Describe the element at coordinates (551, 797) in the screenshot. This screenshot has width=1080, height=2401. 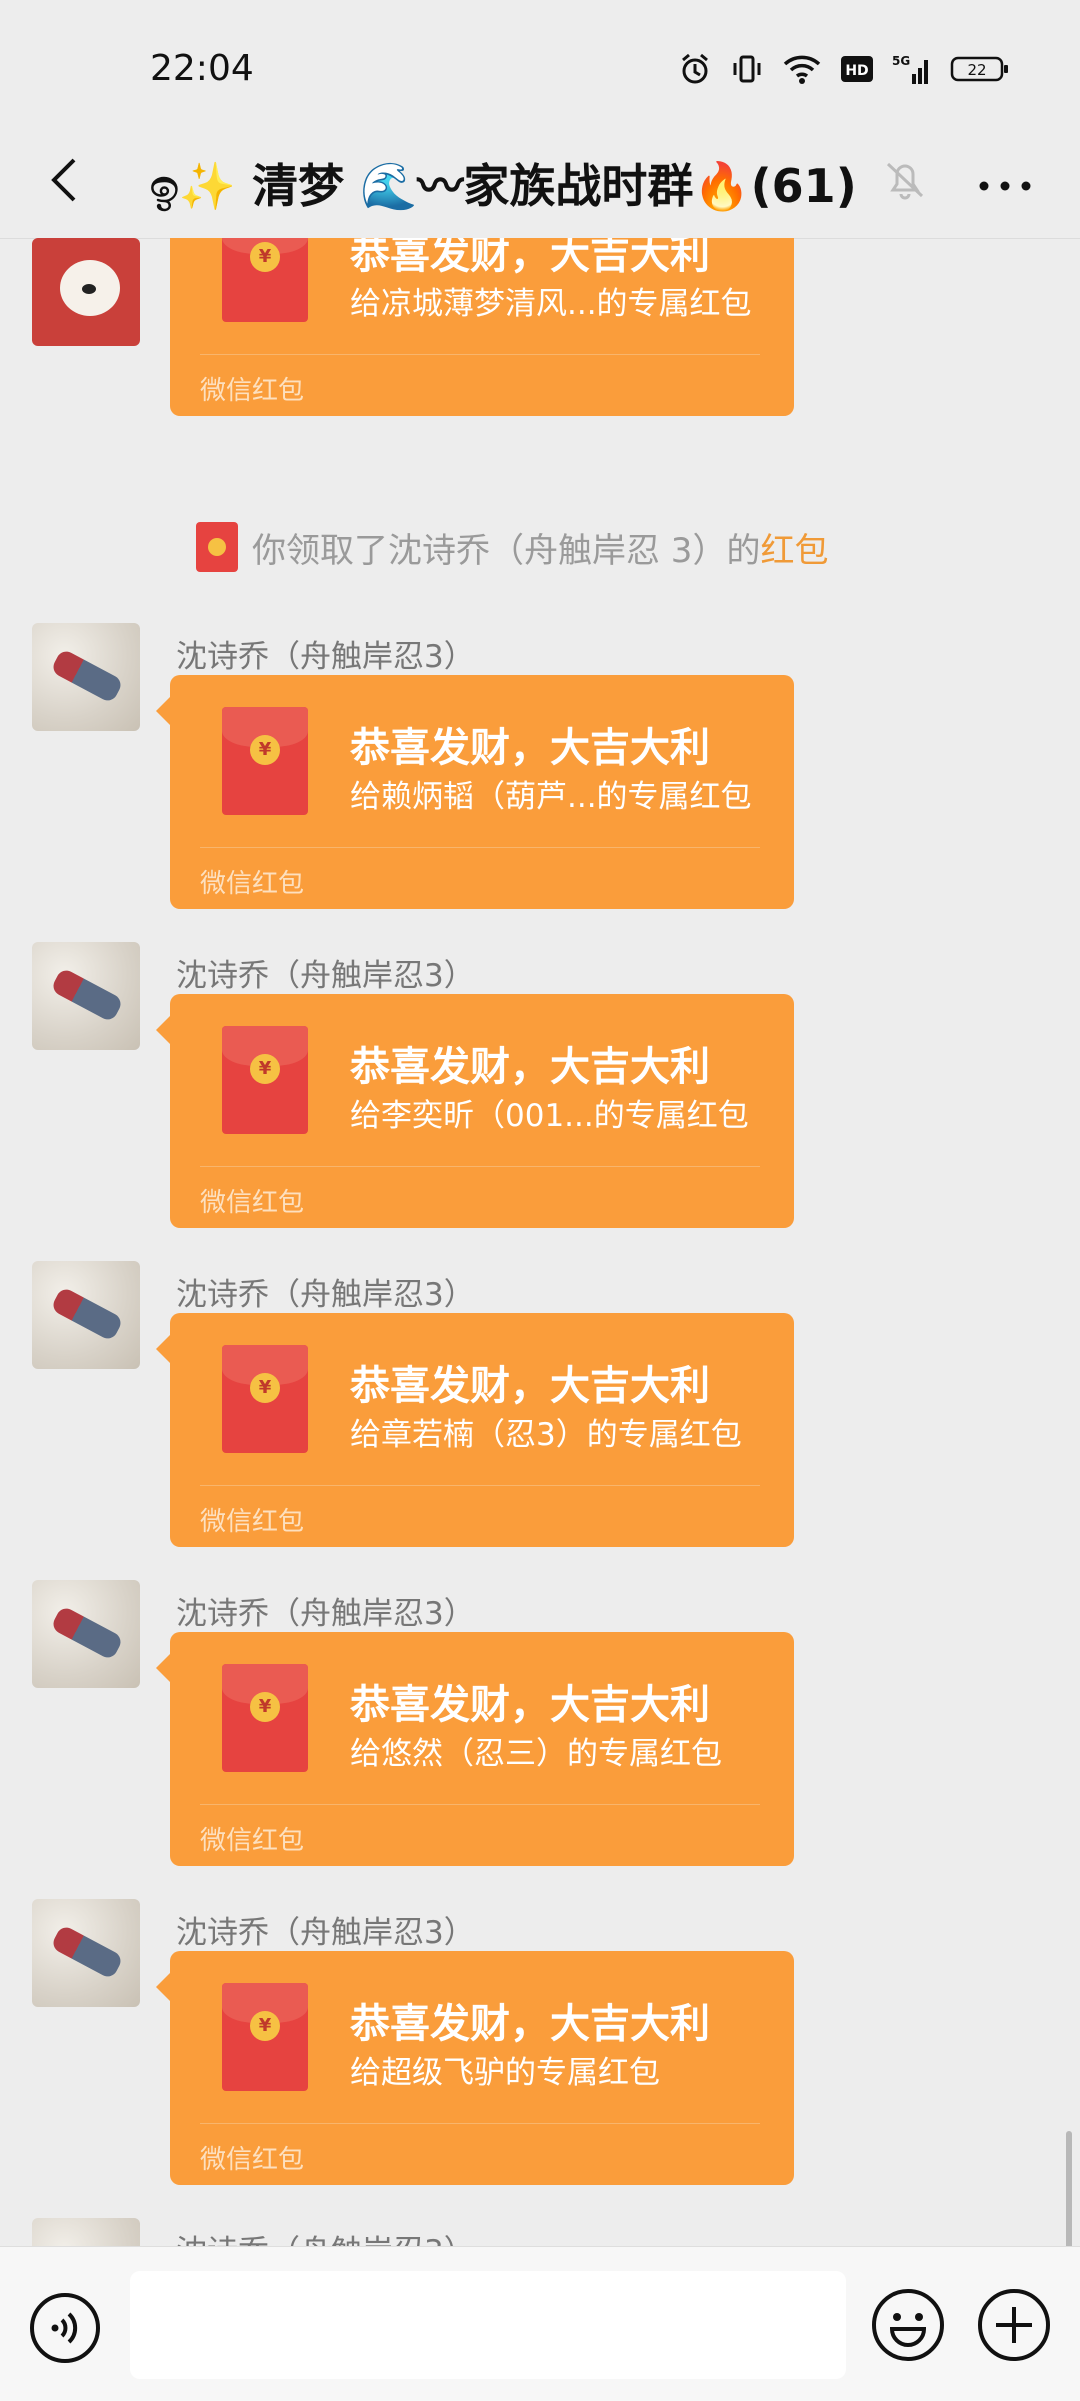
I see `red-packet-recipient: 给赖炳韬（葫芦...的专属红包` at that location.